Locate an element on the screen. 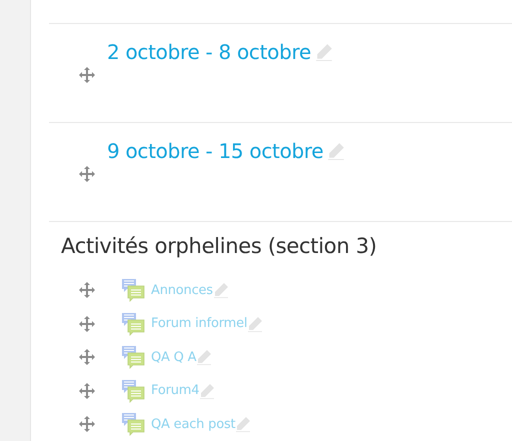  section-title: 2 octobre - 8 octobre is located at coordinates (209, 52).